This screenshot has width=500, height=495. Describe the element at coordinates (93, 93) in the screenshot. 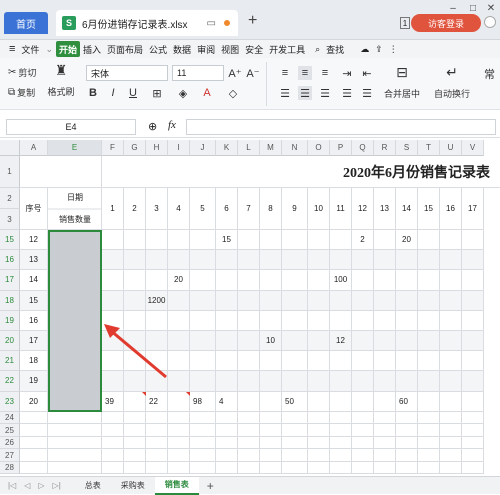

I see `bold-icon: B` at that location.